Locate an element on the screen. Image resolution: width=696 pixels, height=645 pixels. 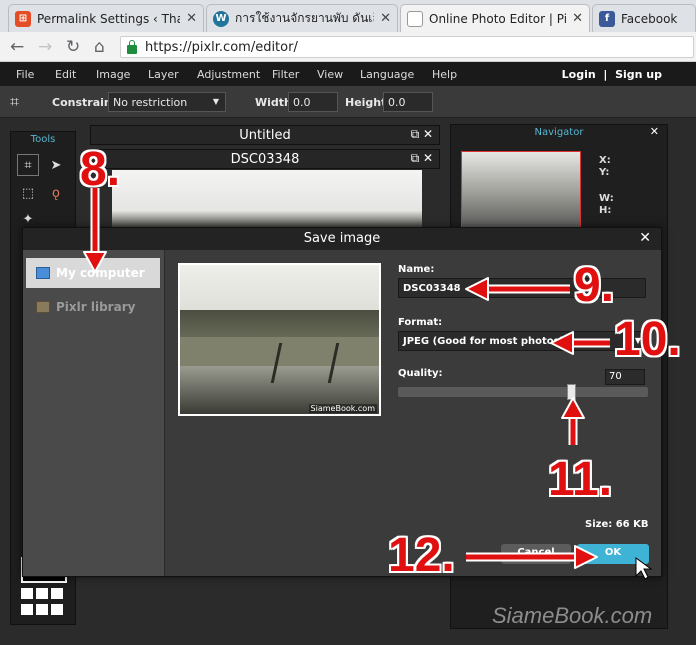
navigator-title-text: Navigator is located at coordinates (559, 132).